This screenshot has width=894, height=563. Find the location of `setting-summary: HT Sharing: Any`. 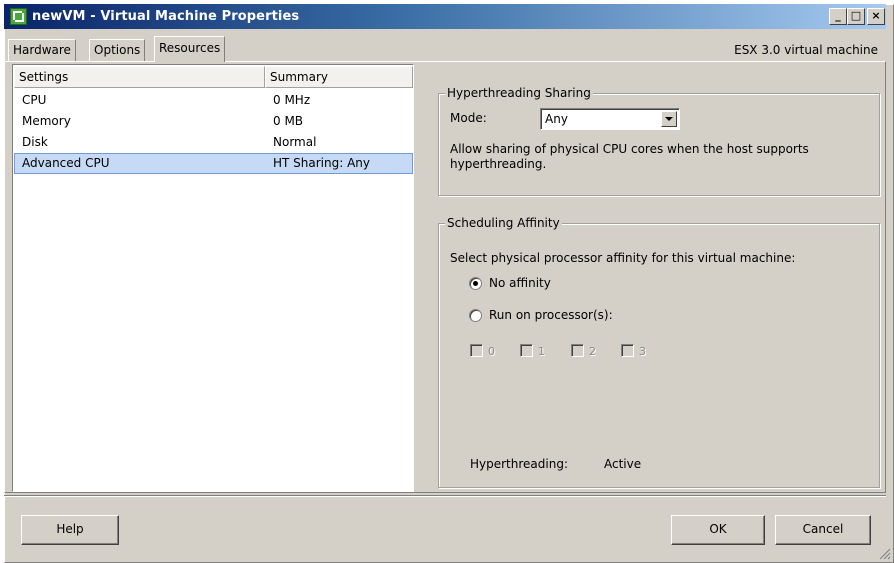

setting-summary: HT Sharing: Any is located at coordinates (322, 163).